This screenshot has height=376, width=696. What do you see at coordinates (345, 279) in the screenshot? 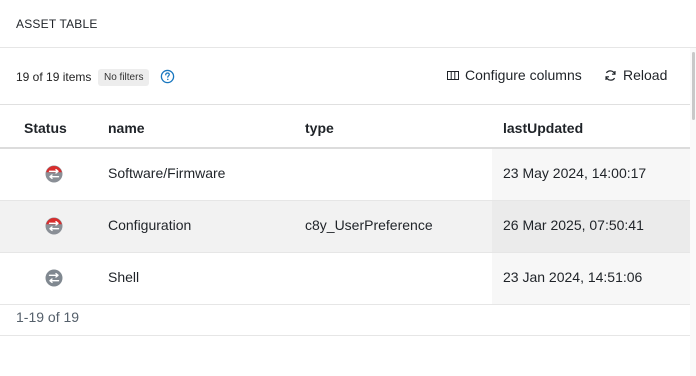
I see `table-row: Shell 23 Jan 2024, 14:51:06` at bounding box center [345, 279].